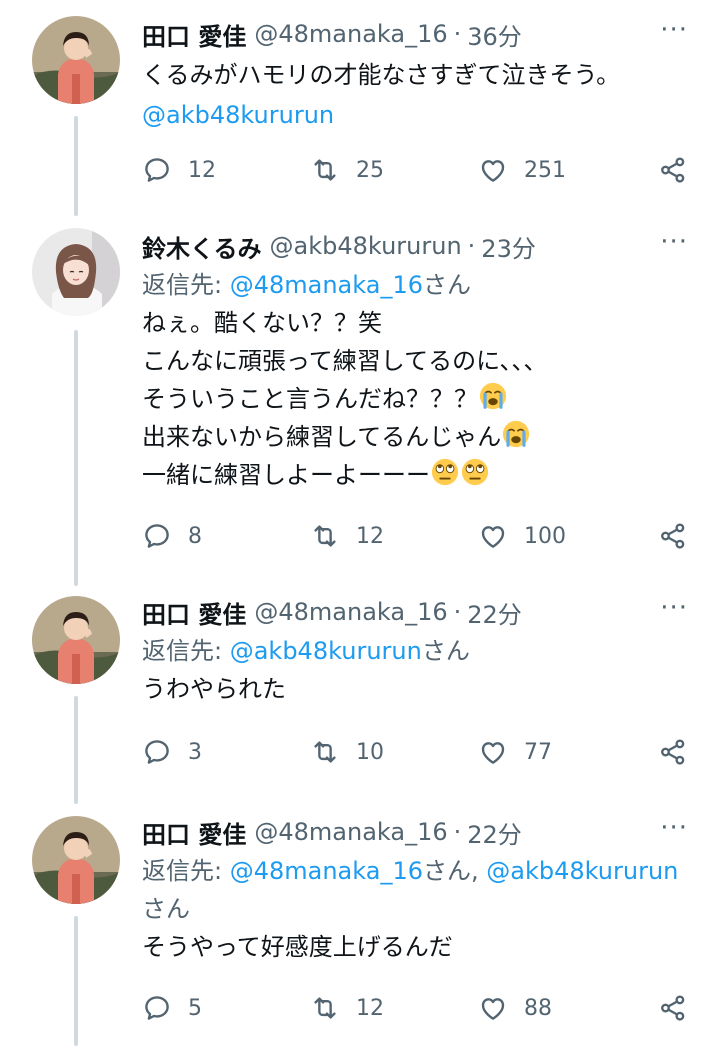  I want to click on tweet-header: 鈴木くるみ @akb48kururun · 23分, so click(419, 246).